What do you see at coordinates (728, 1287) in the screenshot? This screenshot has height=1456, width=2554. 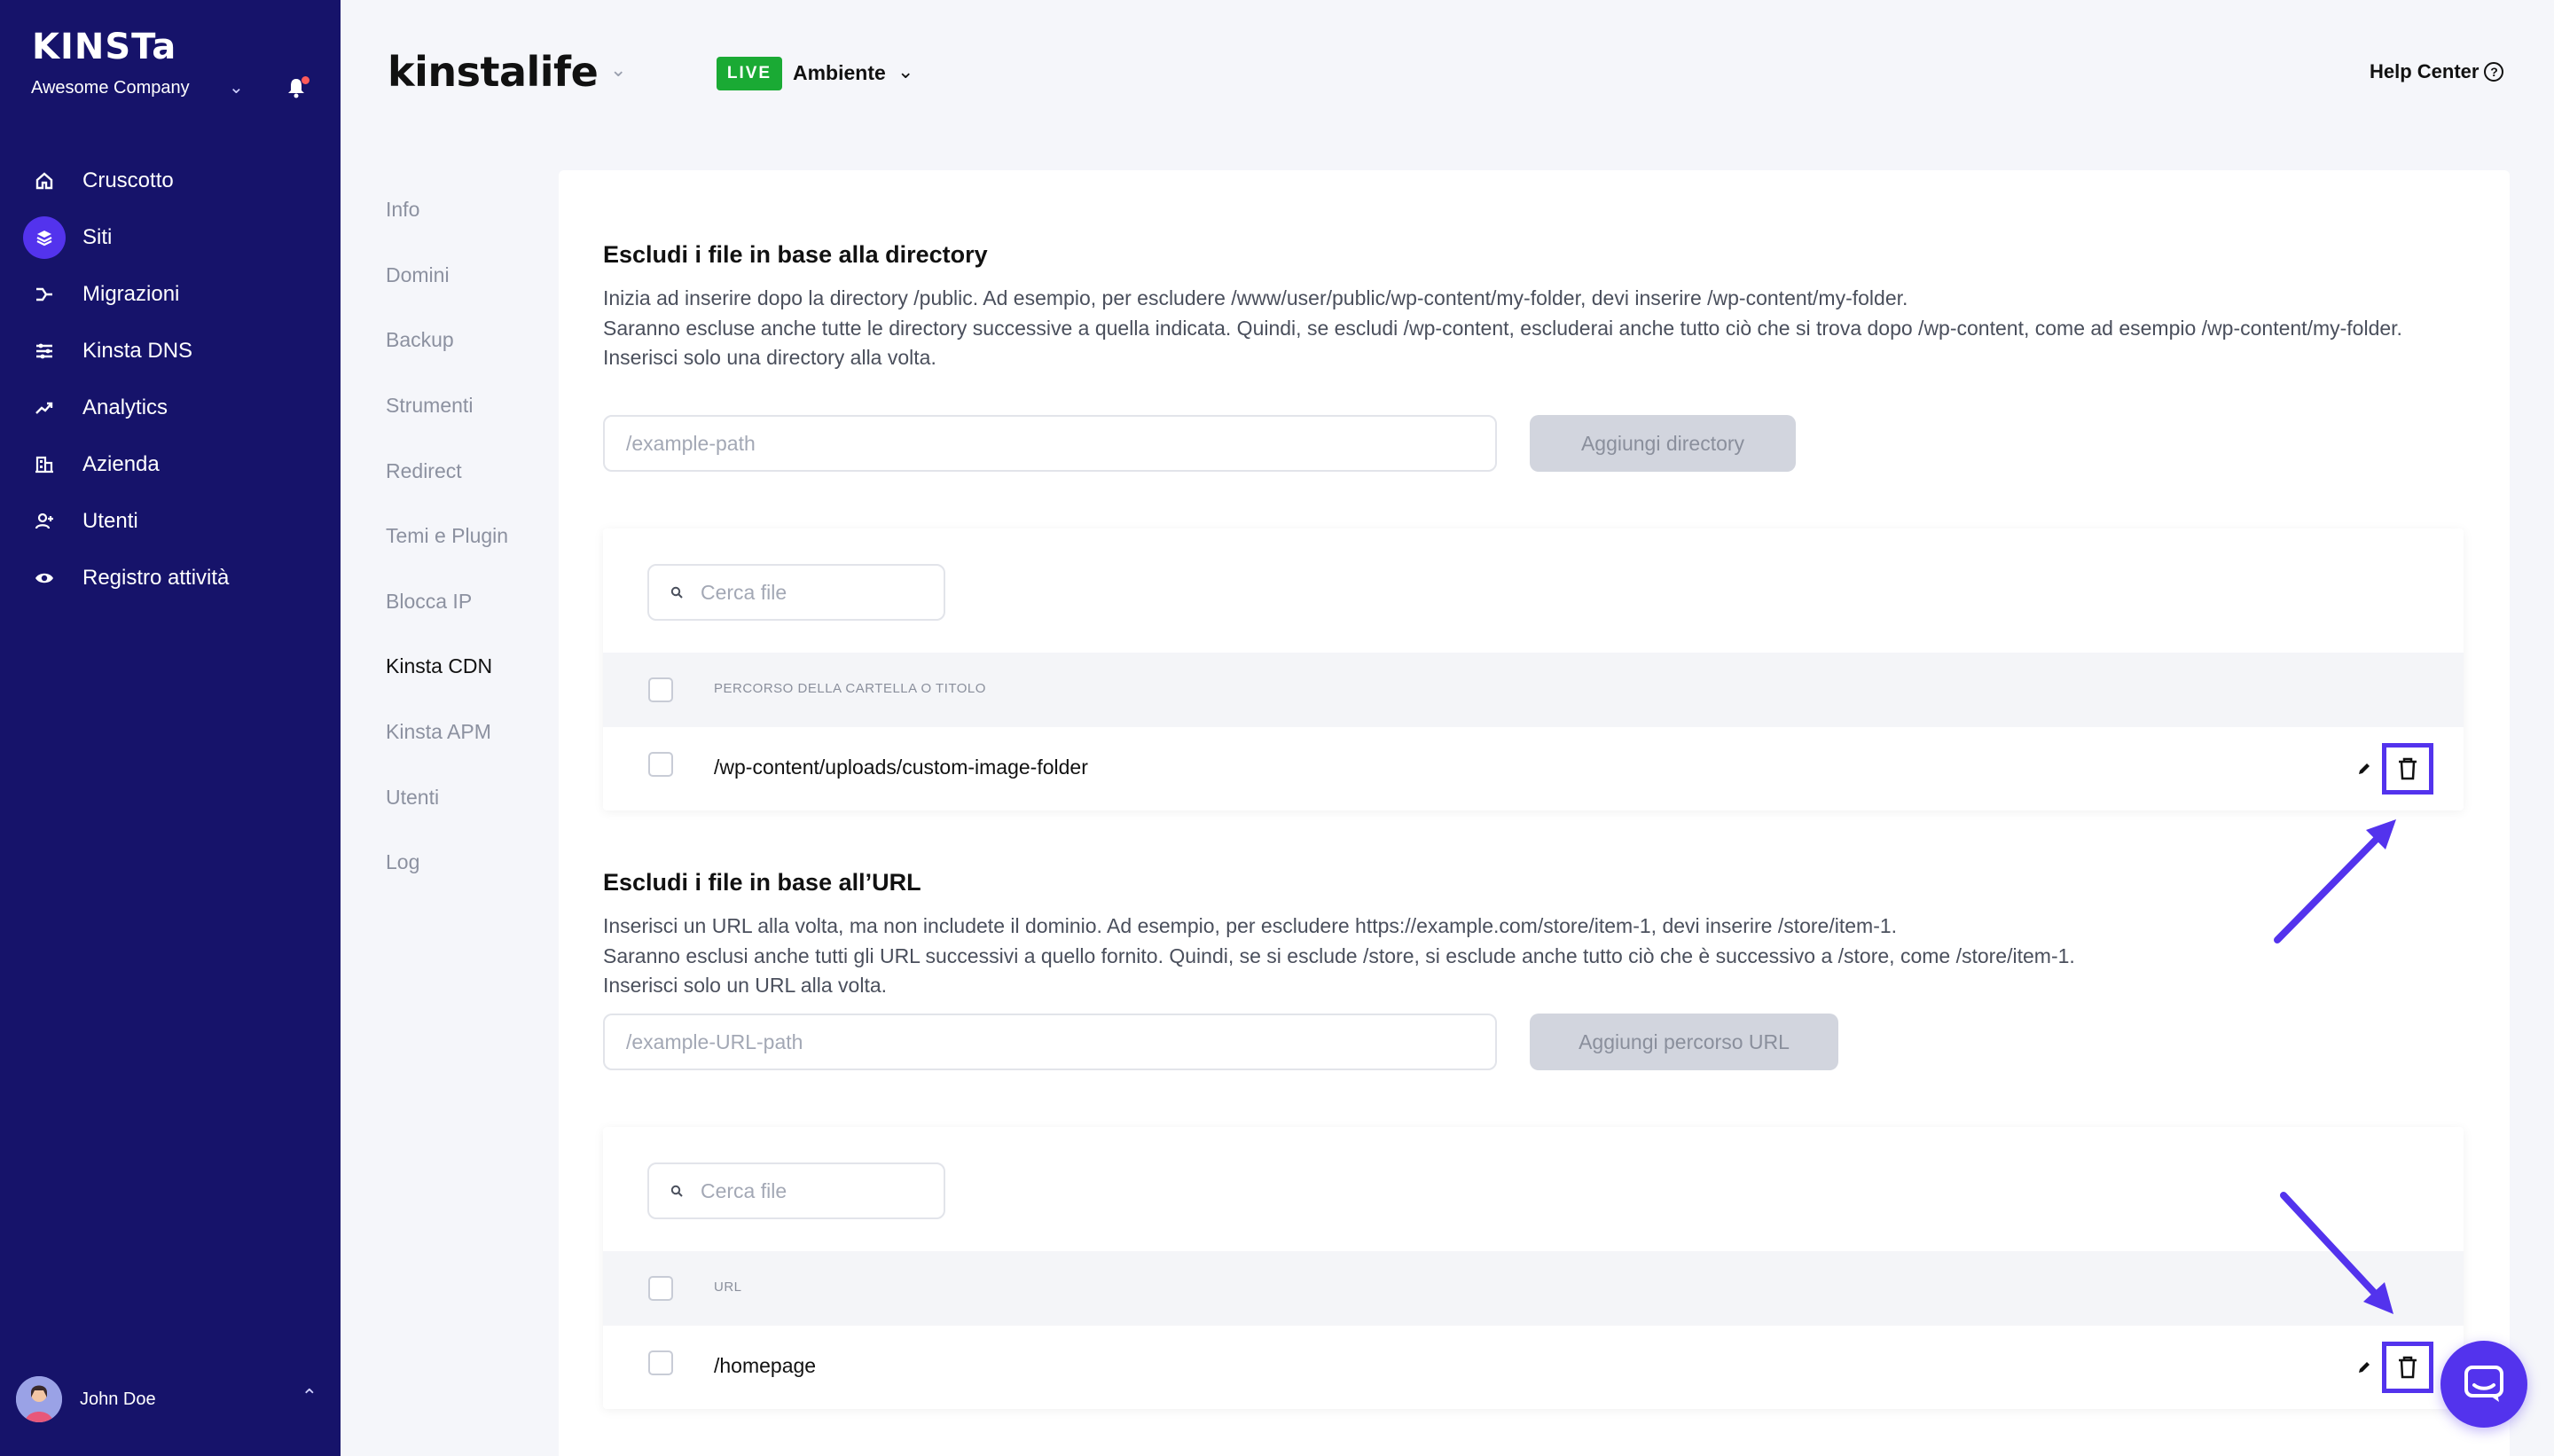 I see `column-header-url: URL` at bounding box center [728, 1287].